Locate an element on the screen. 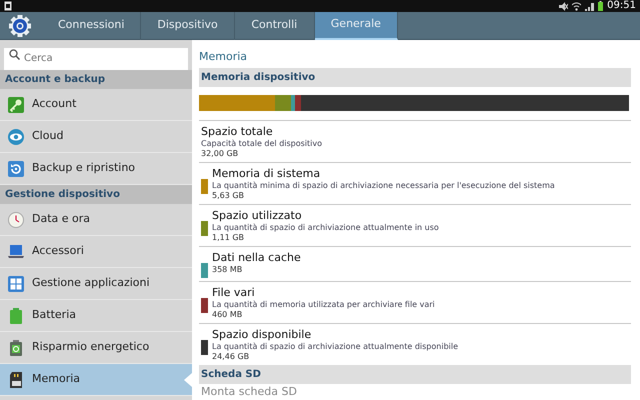  section-header: Account e backup is located at coordinates (96, 79).